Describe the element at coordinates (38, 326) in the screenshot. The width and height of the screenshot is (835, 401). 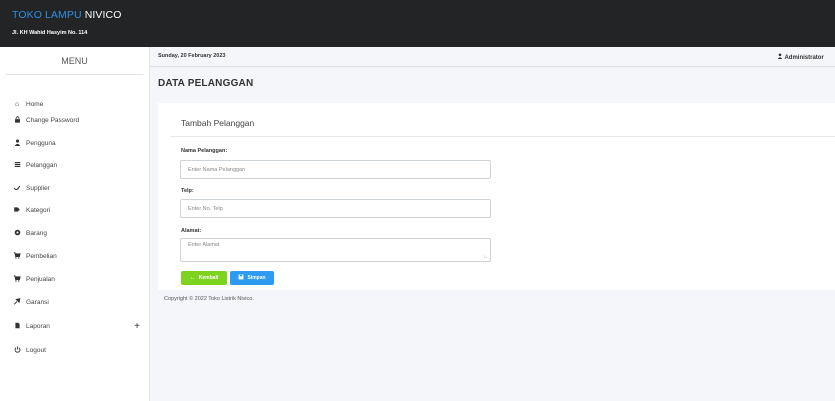
I see `sidebar-item-label: Laporan` at that location.